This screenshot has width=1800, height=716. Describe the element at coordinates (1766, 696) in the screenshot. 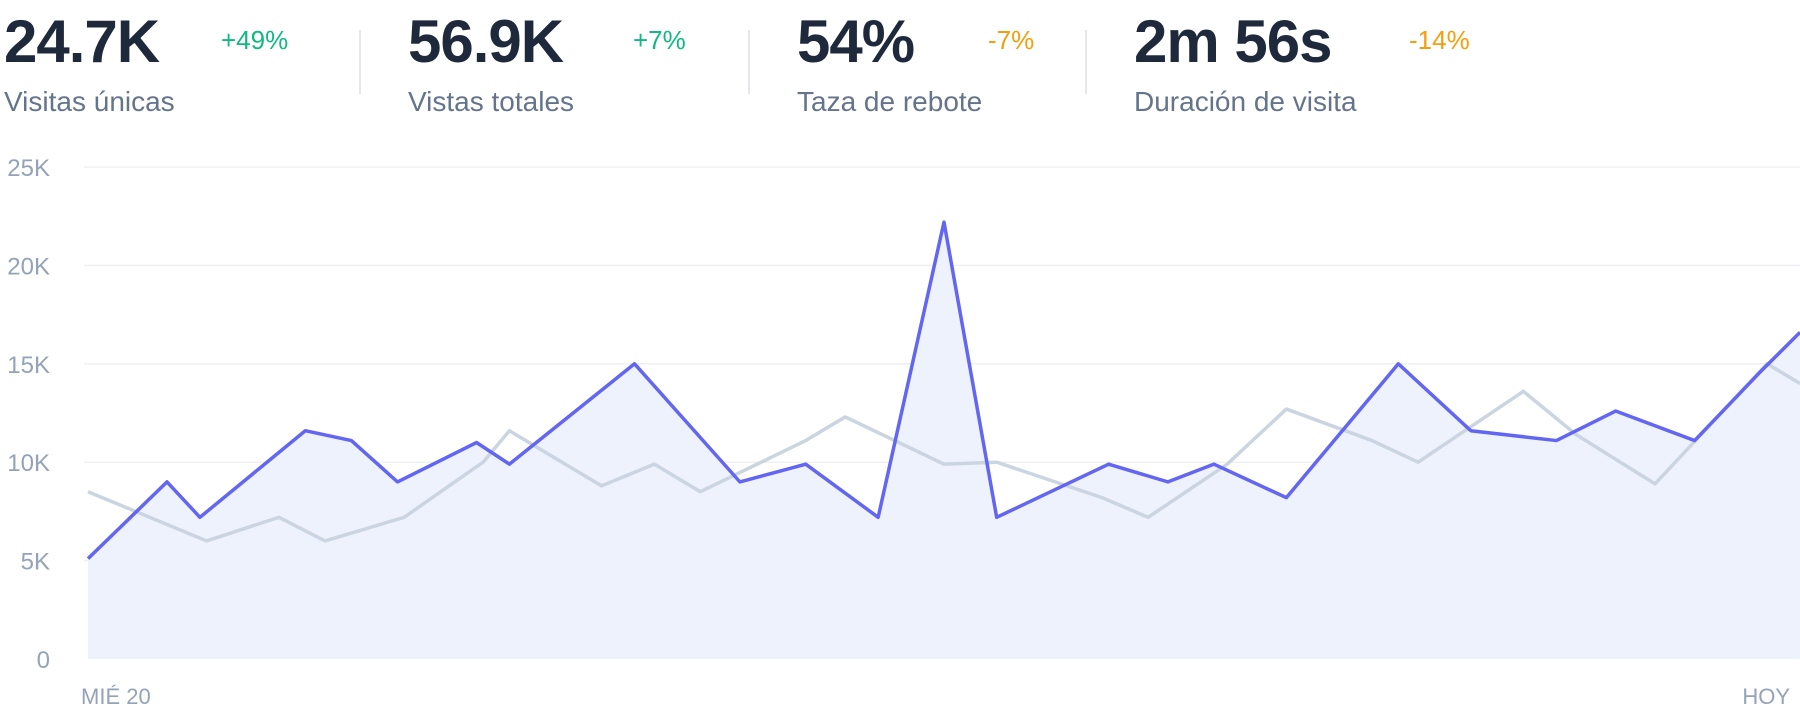

I see `x-tick-label: HOY` at that location.